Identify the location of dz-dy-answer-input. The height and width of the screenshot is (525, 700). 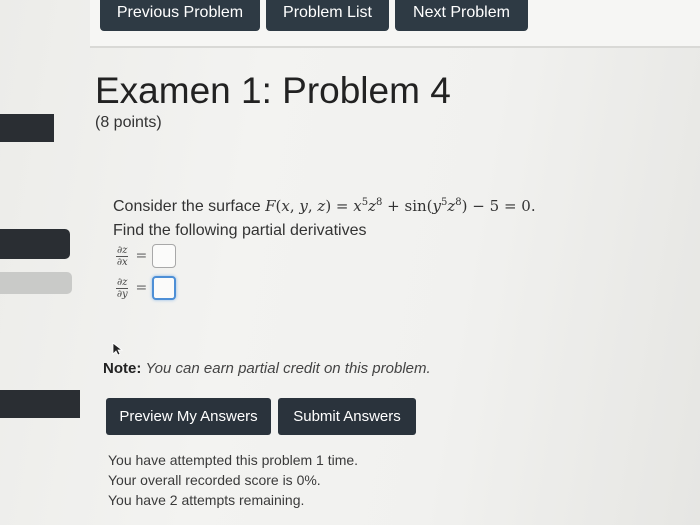
(164, 288).